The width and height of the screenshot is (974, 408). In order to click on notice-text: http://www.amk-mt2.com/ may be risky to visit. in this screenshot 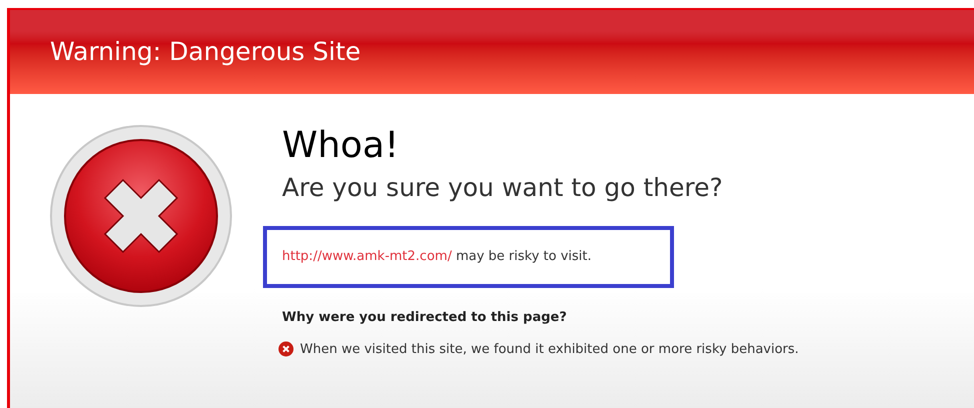, I will do `click(437, 257)`.